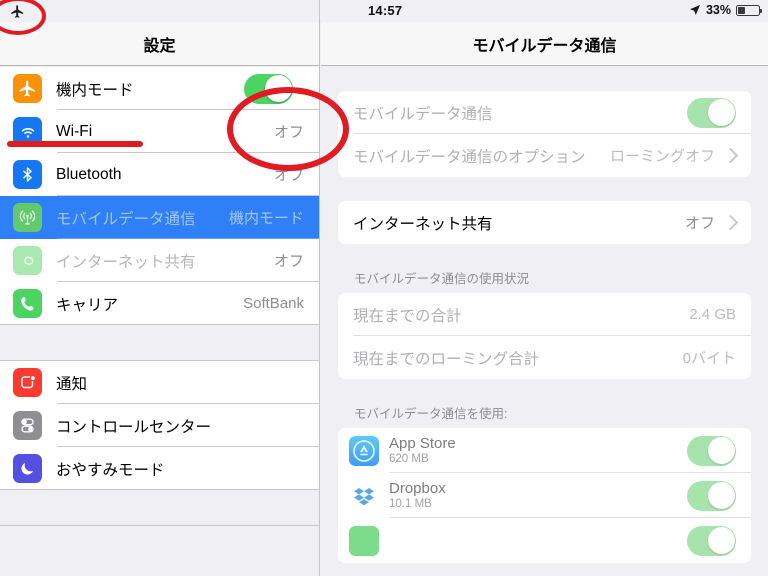 The width and height of the screenshot is (768, 576). Describe the element at coordinates (446, 359) in the screenshot. I see `usage-roaming-label: 現在までのローミング合計` at that location.